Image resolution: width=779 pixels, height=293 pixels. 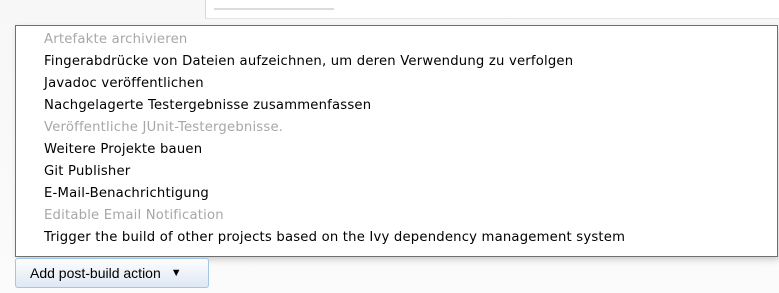 I want to click on menu-item-git-publisher: Git Publisher, so click(x=396, y=172).